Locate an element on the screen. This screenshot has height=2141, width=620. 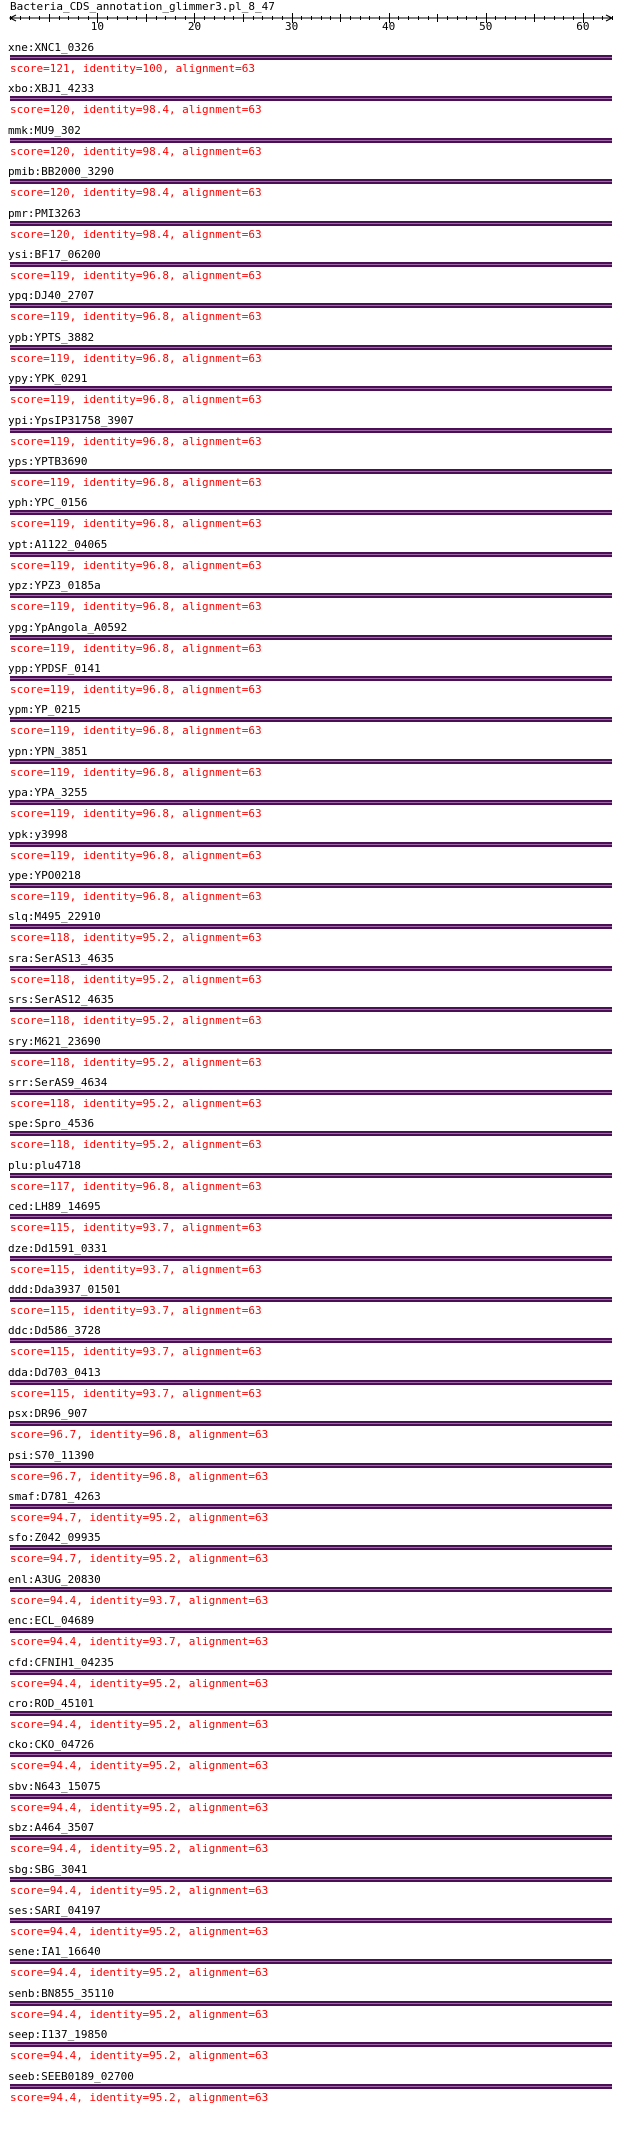
hit-name: ypm:YP_0215 is located at coordinates (44, 709).